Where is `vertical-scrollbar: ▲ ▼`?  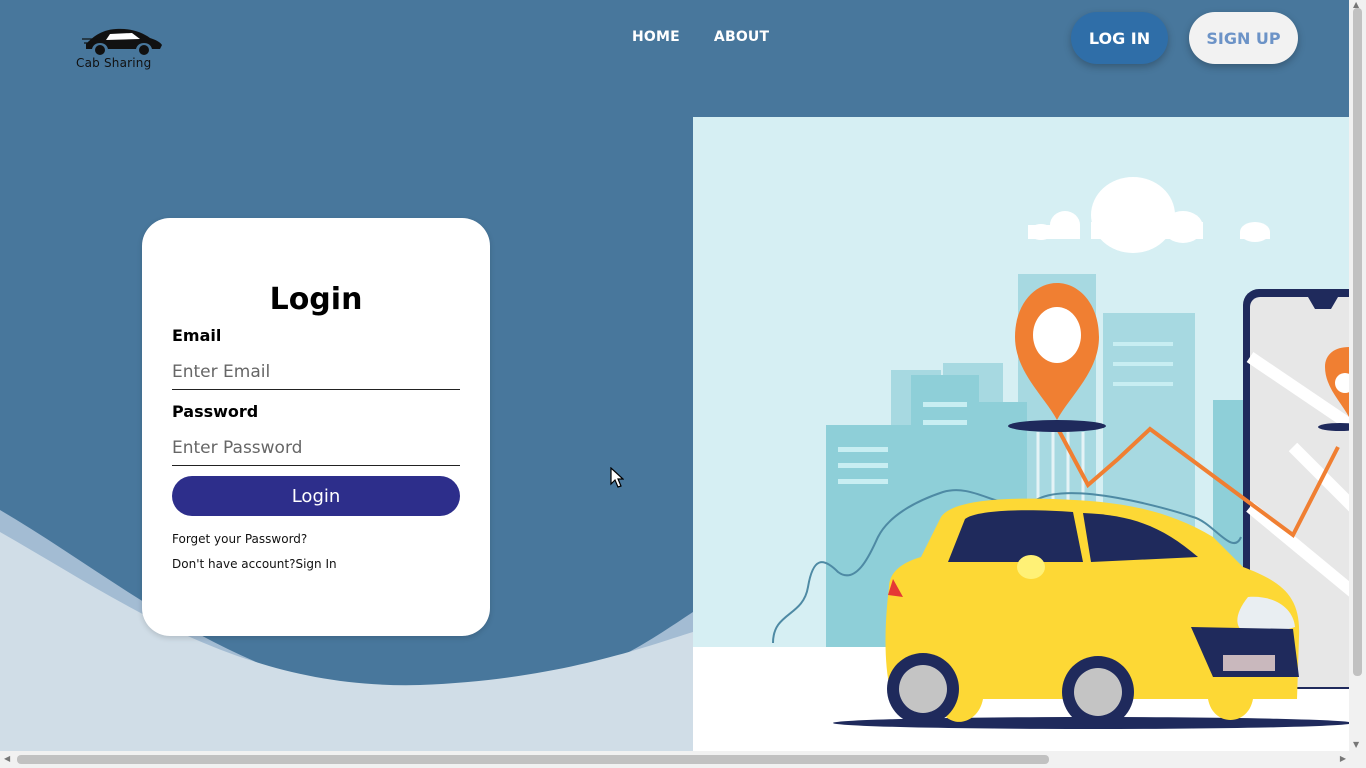 vertical-scrollbar: ▲ ▼ is located at coordinates (1357, 375).